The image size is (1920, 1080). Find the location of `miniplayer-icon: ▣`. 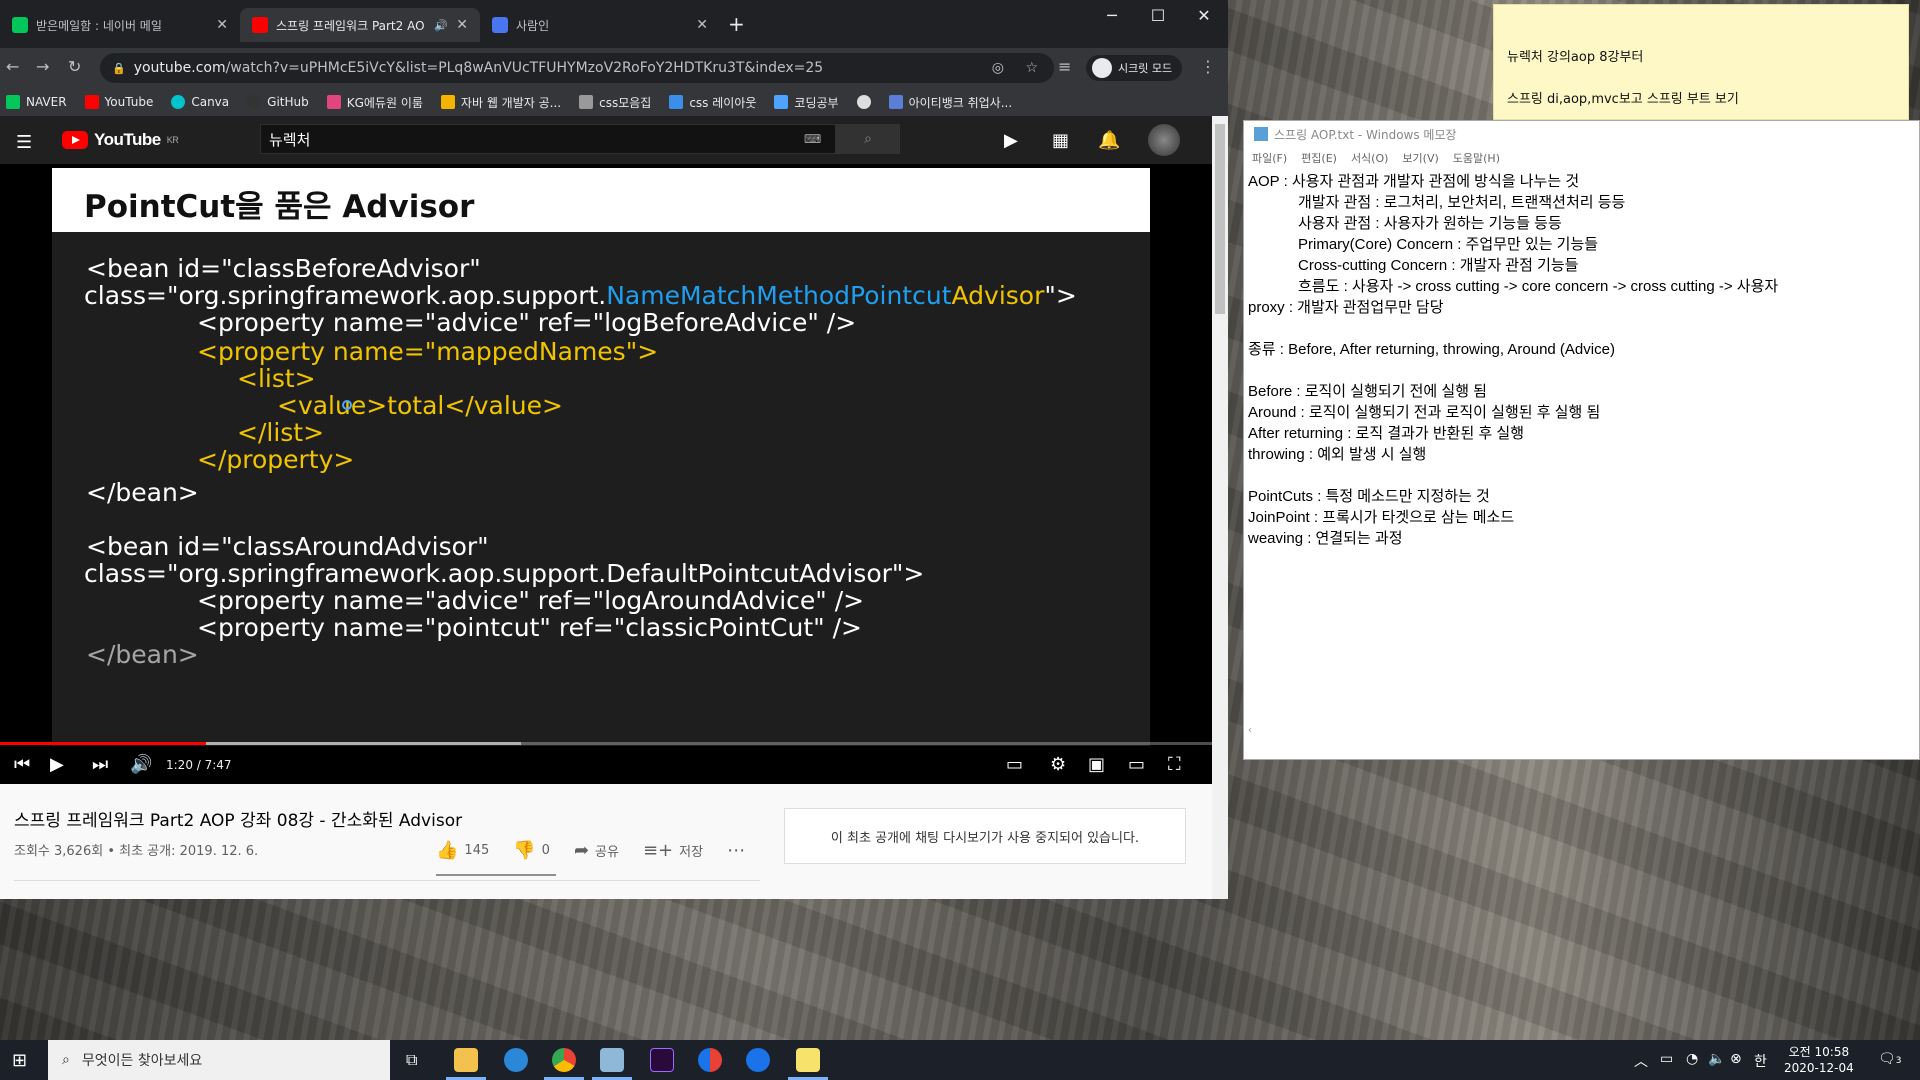

miniplayer-icon: ▣ is located at coordinates (1096, 764).